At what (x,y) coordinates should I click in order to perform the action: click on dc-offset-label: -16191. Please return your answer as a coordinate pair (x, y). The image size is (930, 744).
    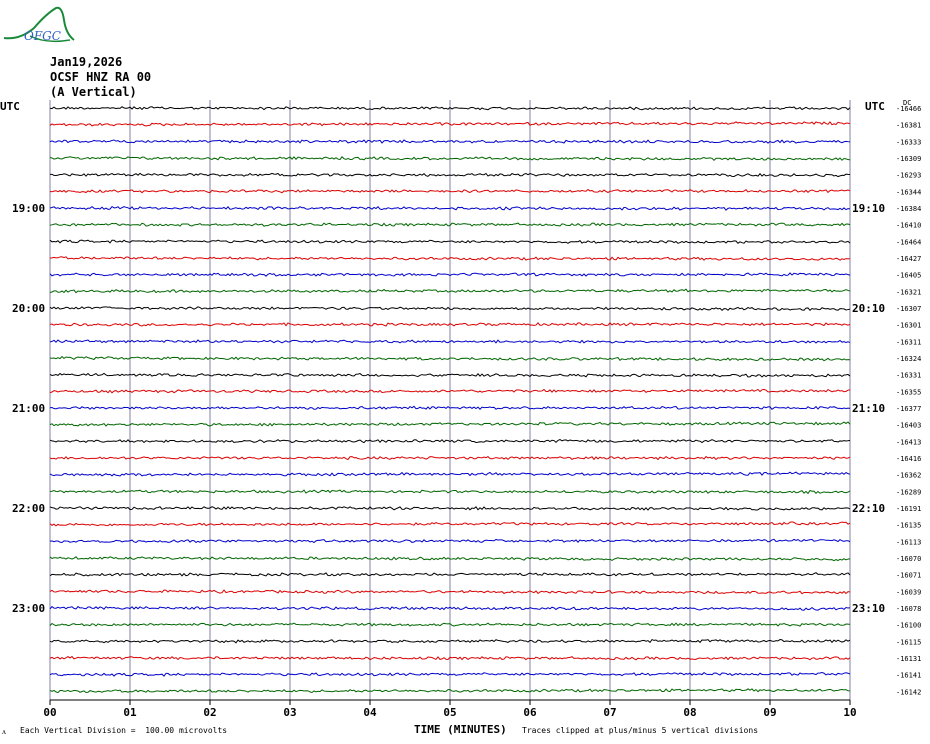
    Looking at the image, I should click on (908, 509).